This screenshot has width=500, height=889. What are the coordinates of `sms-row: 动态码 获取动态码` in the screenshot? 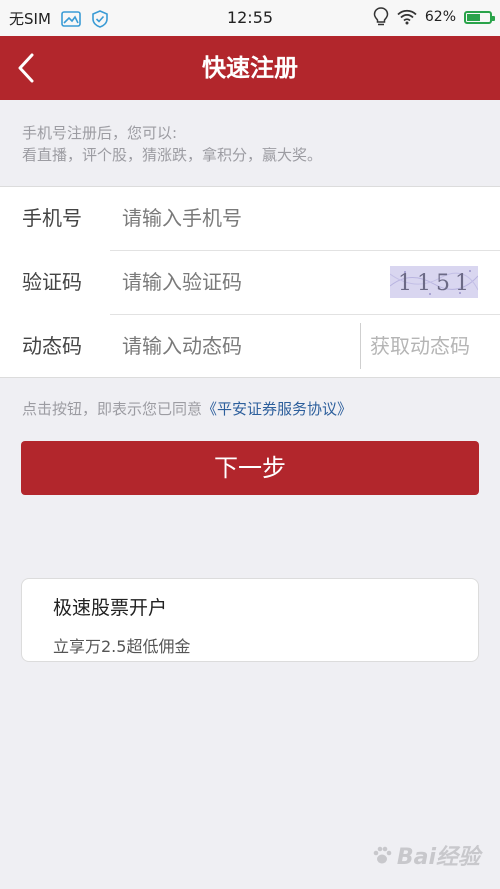 It's located at (250, 346).